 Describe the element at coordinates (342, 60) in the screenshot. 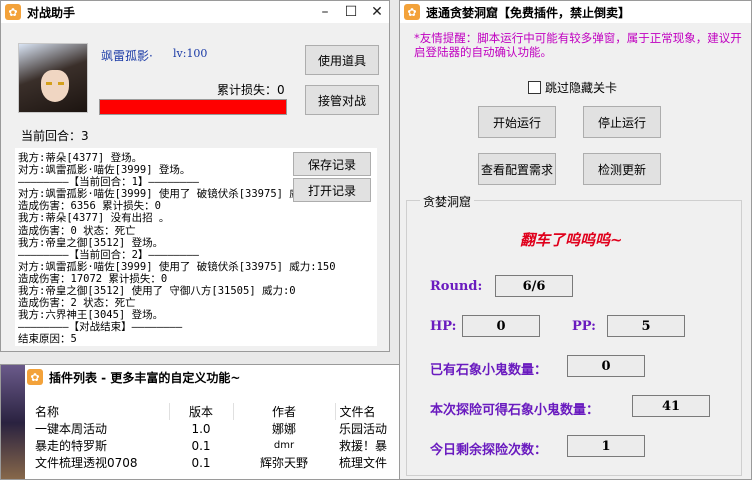

I see `use-item-button: 使用道具` at that location.